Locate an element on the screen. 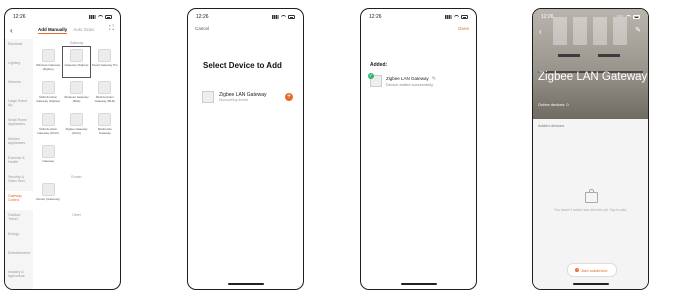 This screenshot has height=296, width=673. device-label: Multimode Gateway is located at coordinates (104, 131).